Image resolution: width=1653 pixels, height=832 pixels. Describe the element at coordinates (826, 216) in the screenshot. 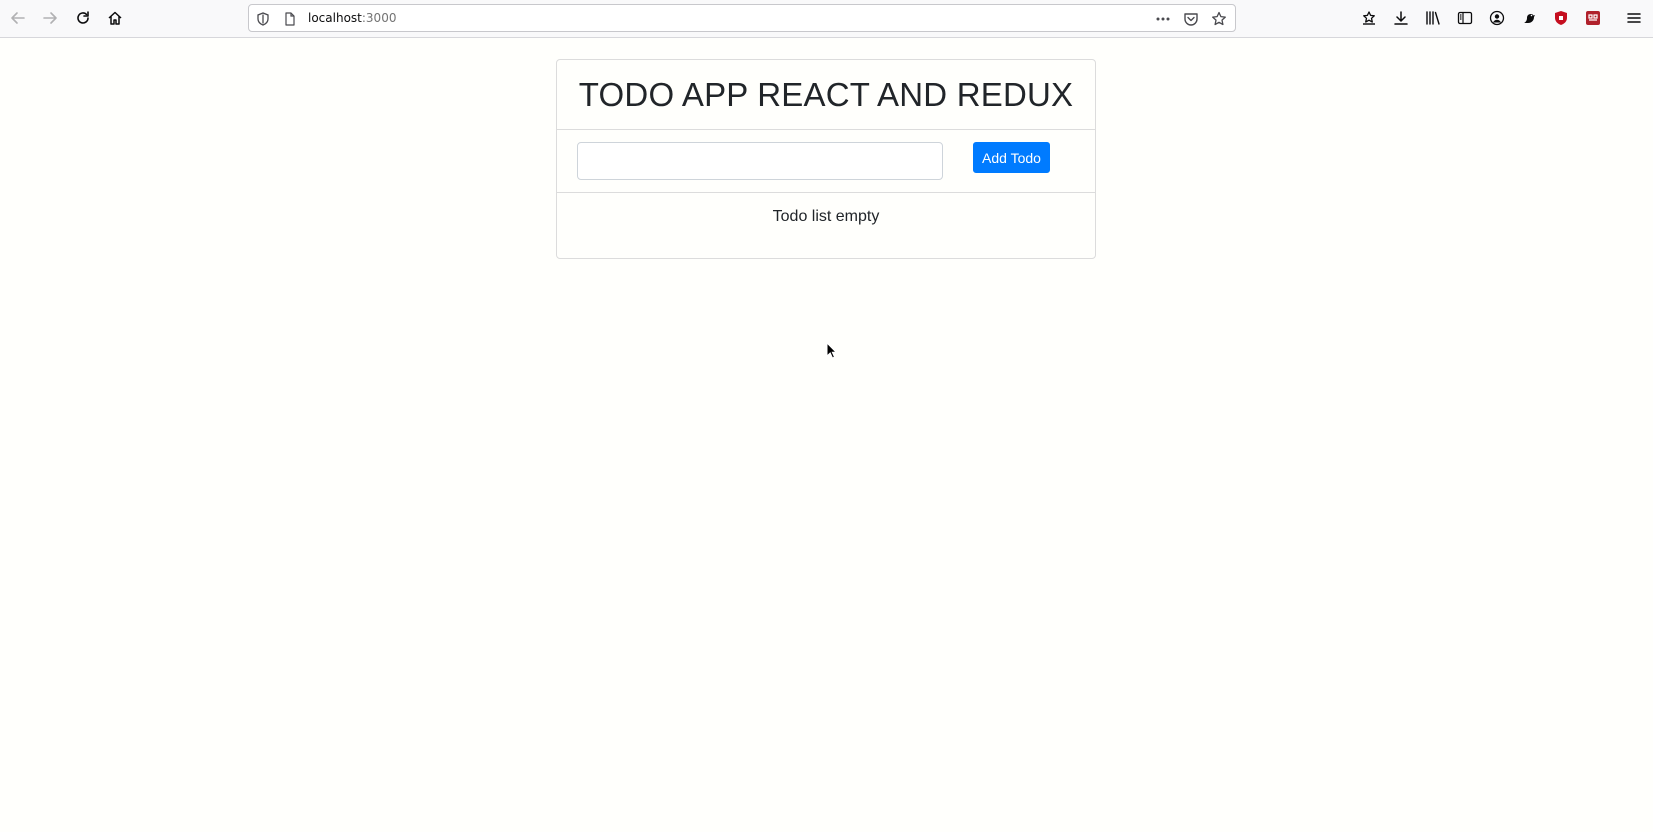

I see `empty-list-message: Todo list empty` at that location.